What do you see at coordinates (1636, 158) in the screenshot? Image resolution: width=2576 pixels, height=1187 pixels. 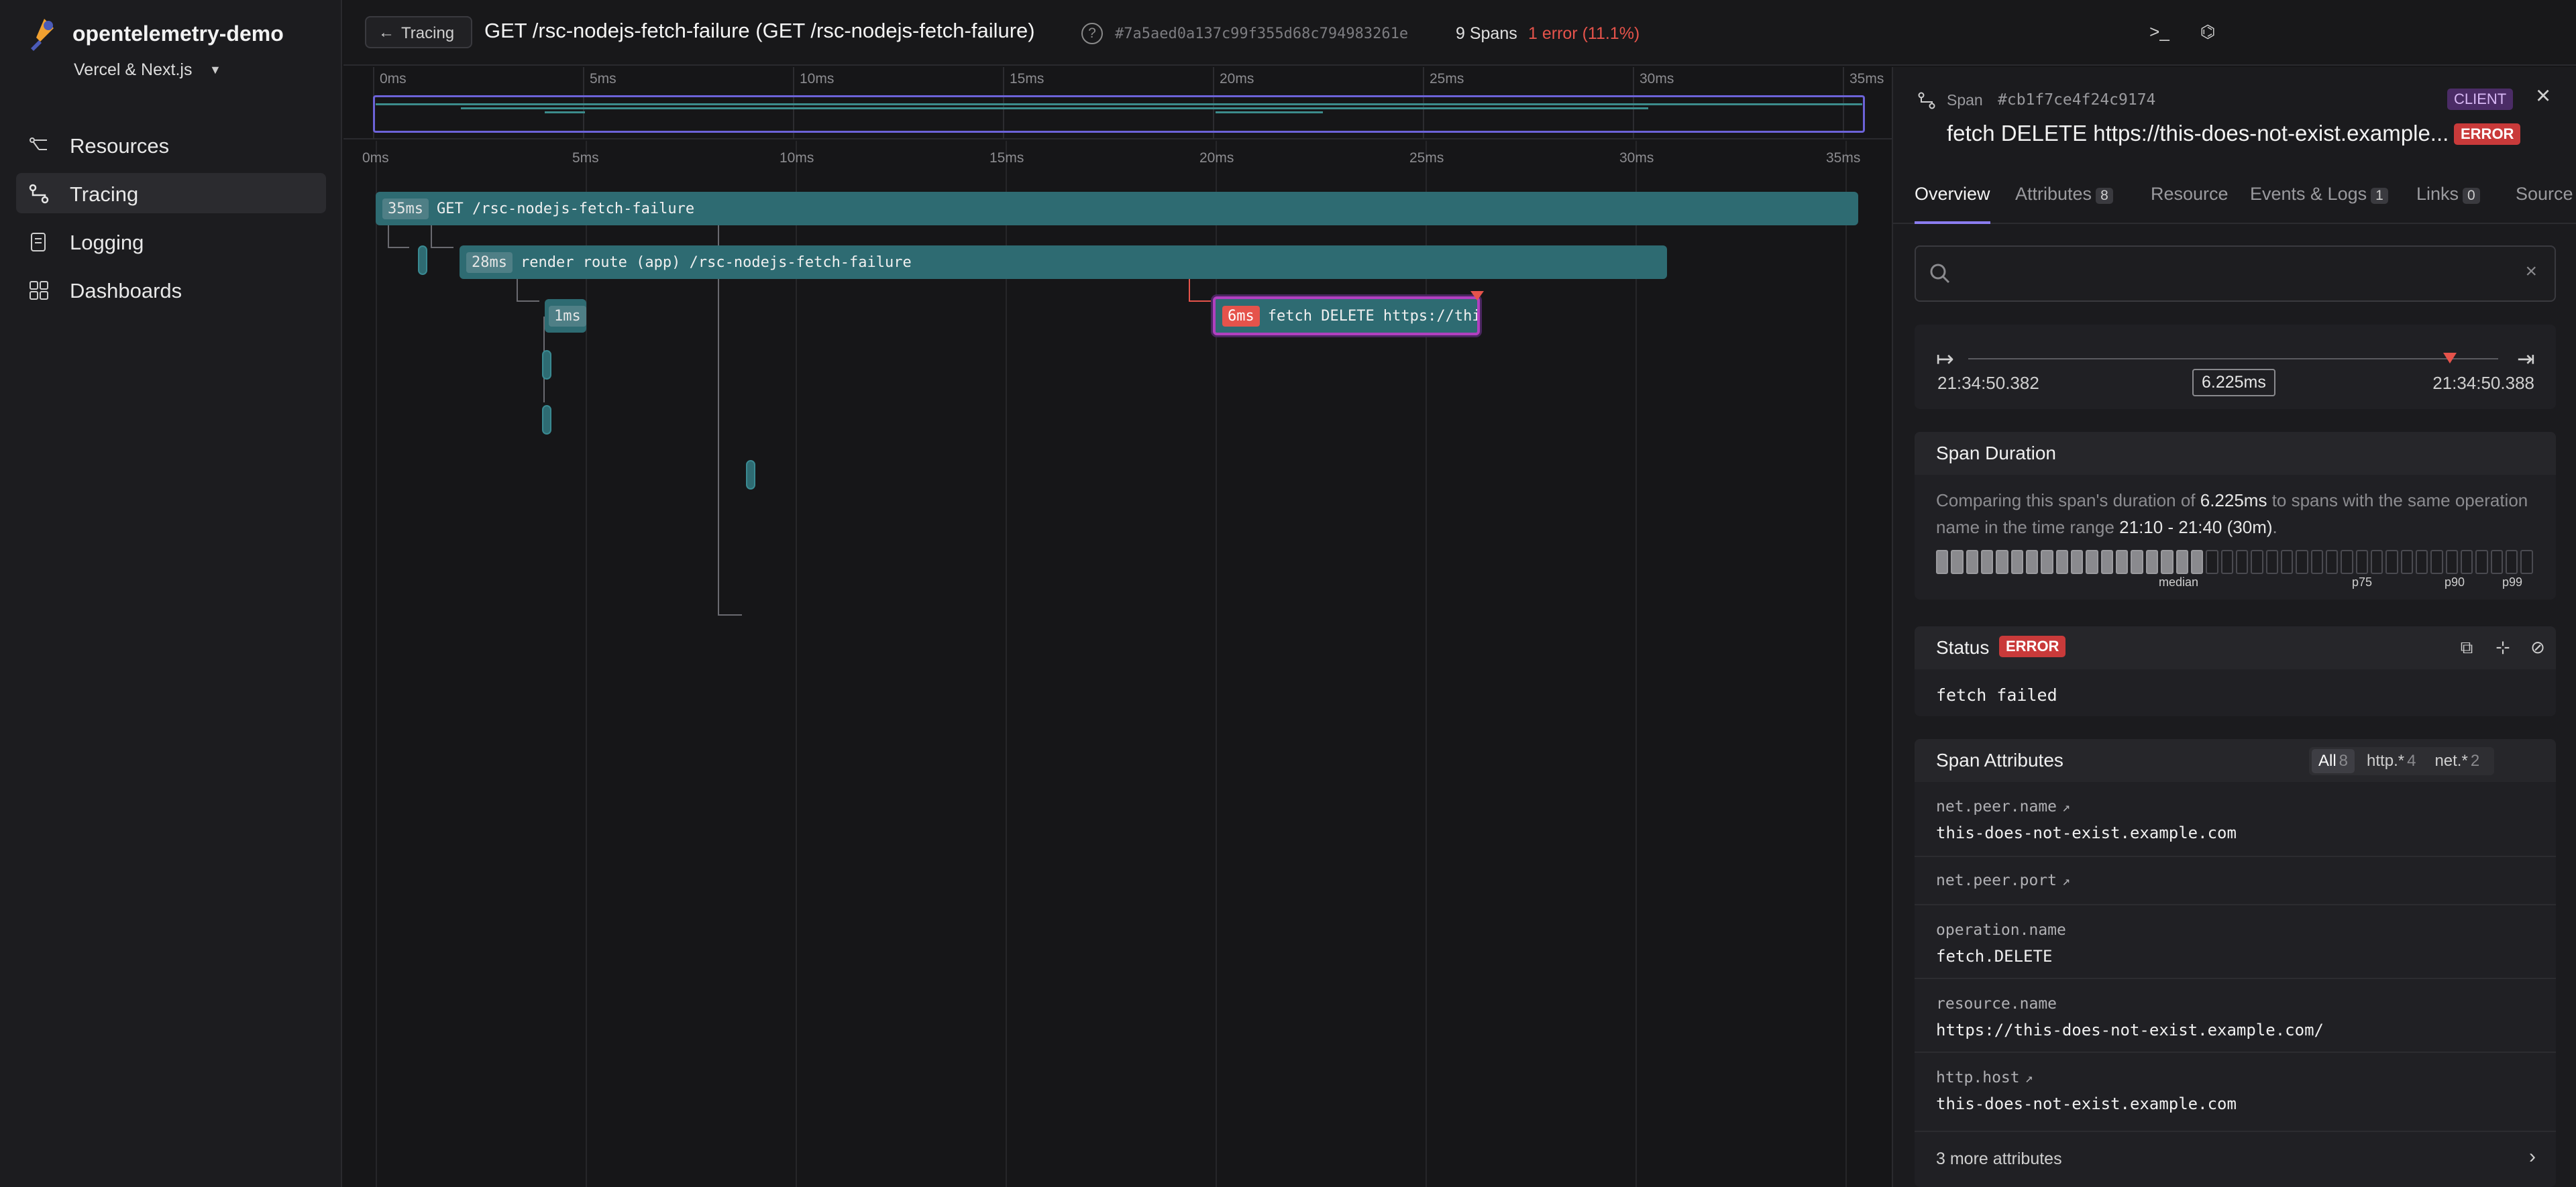 I see `timeline-tick-label: 30ms` at bounding box center [1636, 158].